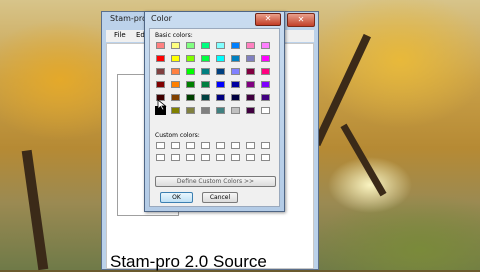  Describe the element at coordinates (176, 197) in the screenshot. I see `ok-button: OK` at that location.